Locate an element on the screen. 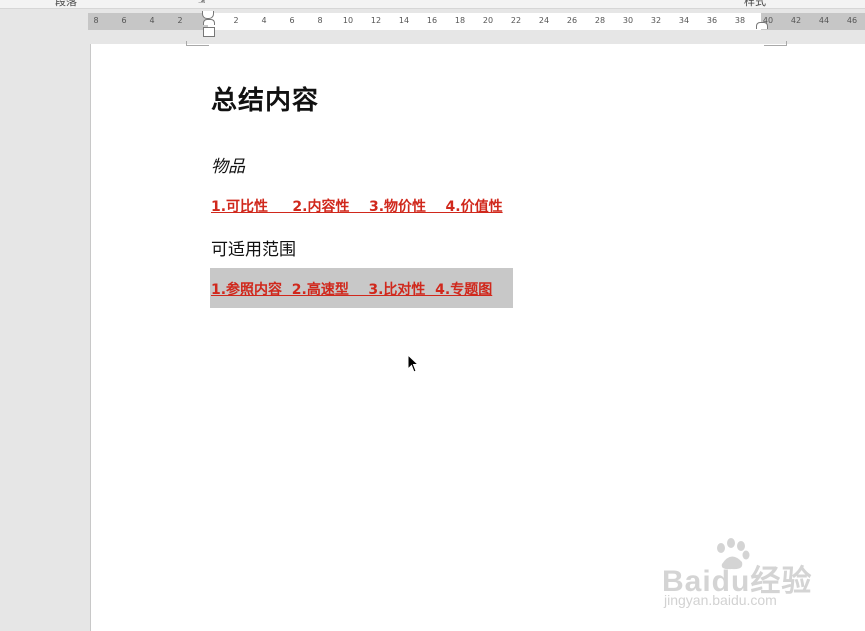 The width and height of the screenshot is (865, 631). ribbon-group-styles: 样式 is located at coordinates (755, 4).